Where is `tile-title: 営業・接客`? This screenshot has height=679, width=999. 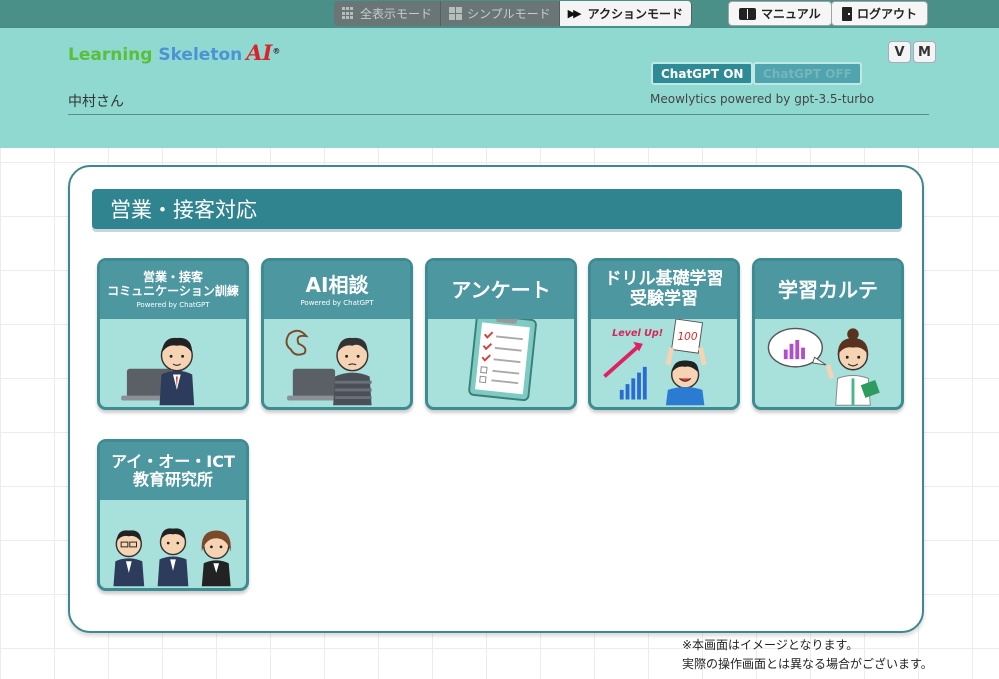
tile-title: 営業・接客 is located at coordinates (172, 277).